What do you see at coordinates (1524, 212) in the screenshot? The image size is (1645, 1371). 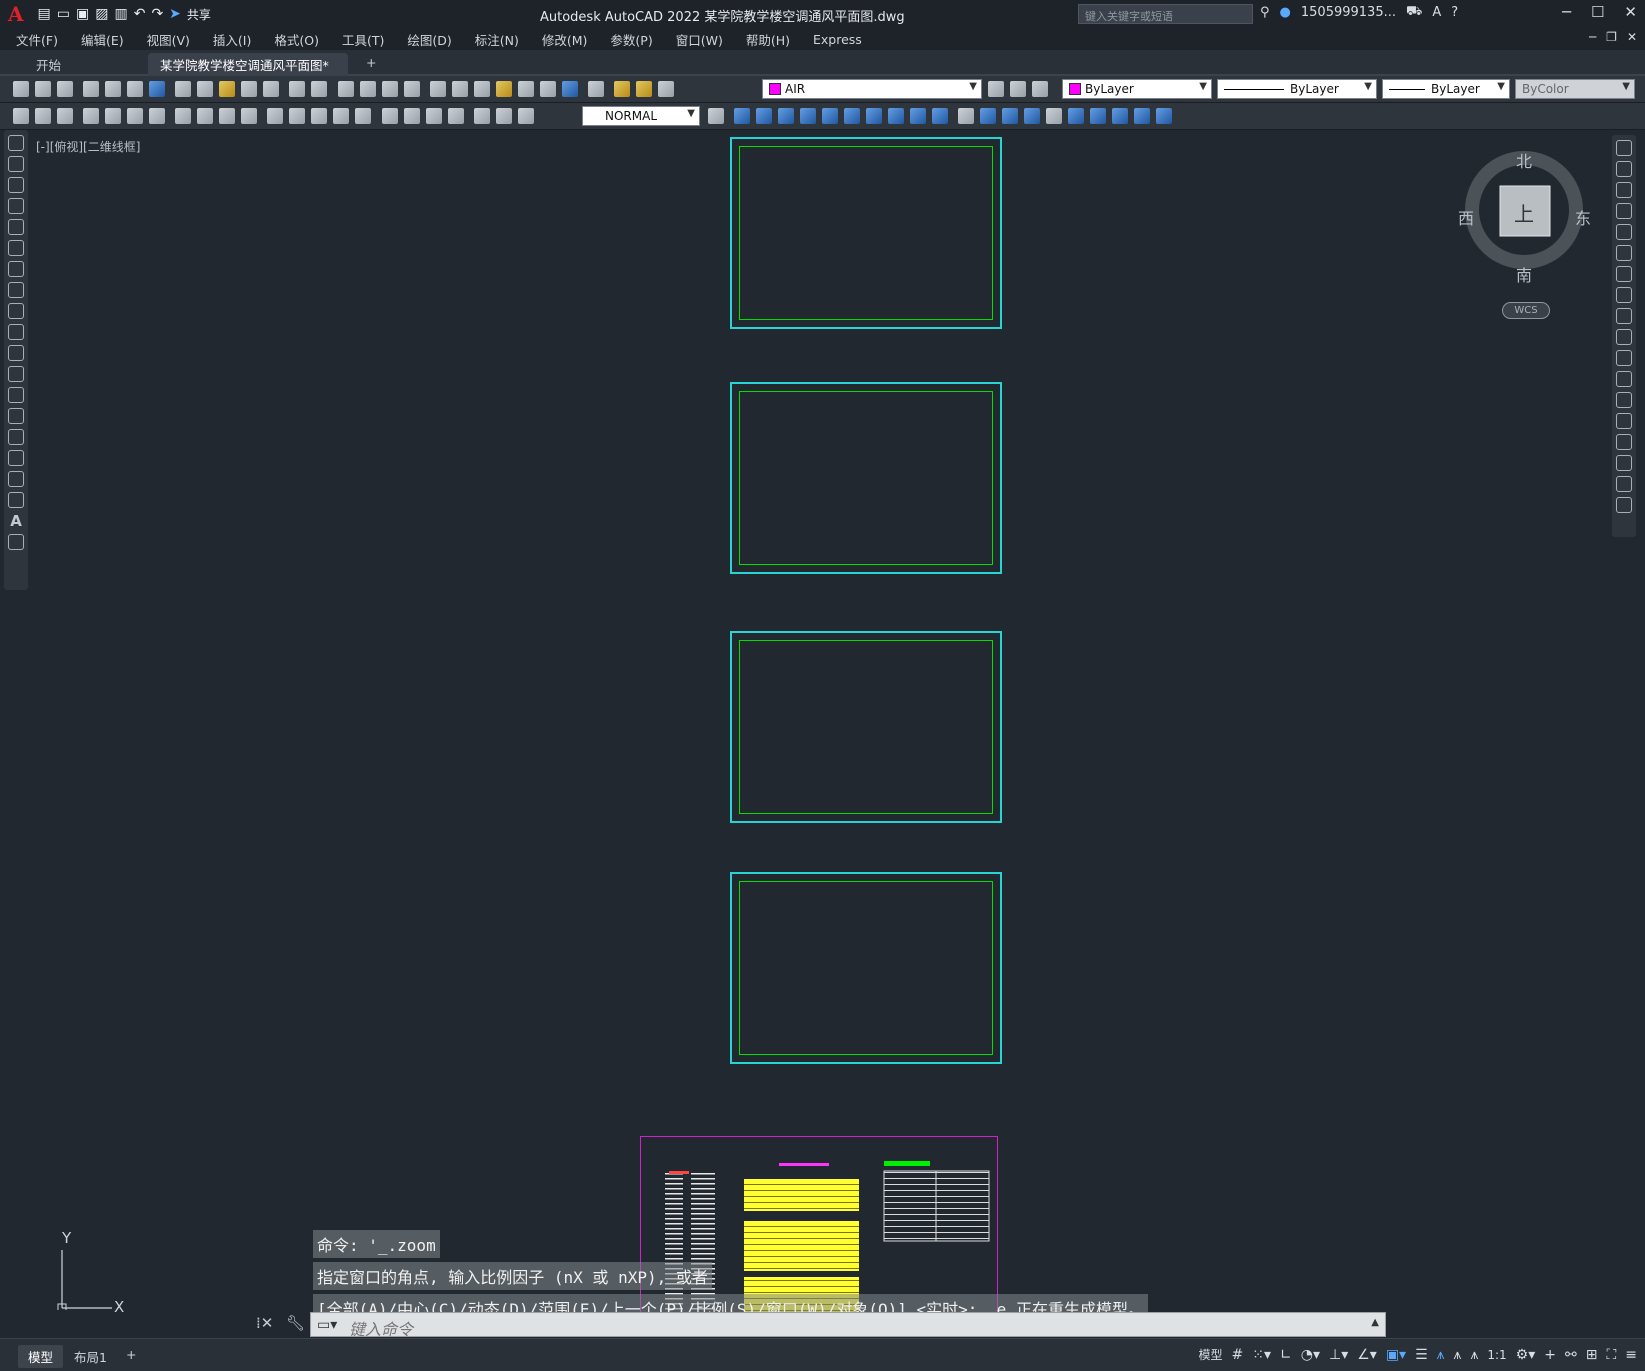 I see `viewcube-top-face: 上` at bounding box center [1524, 212].